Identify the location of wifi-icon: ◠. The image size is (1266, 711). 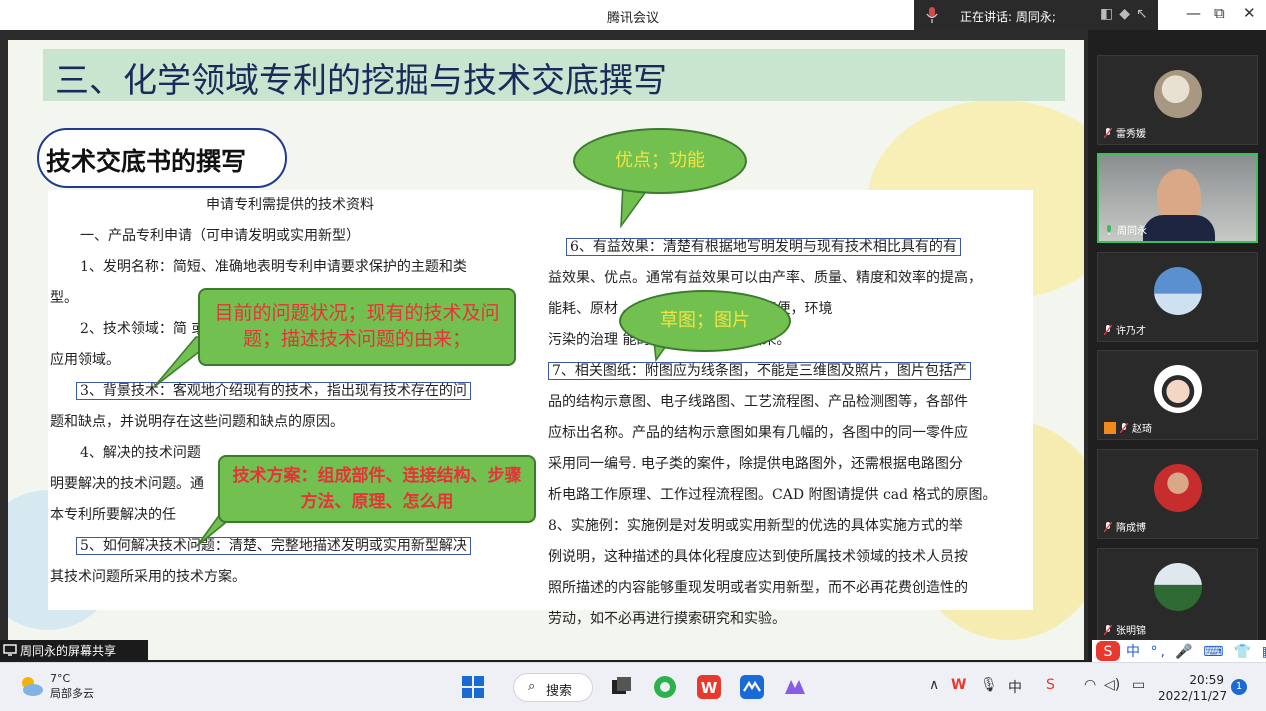
(1090, 685).